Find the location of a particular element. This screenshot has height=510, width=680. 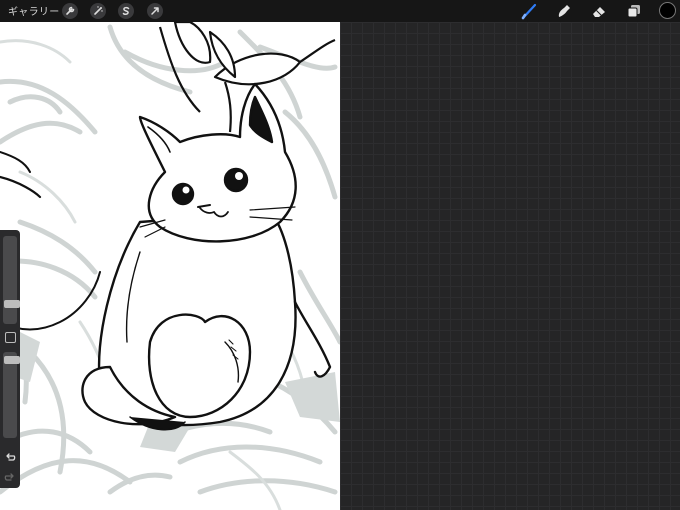

selection-s-icon is located at coordinates (126, 11).